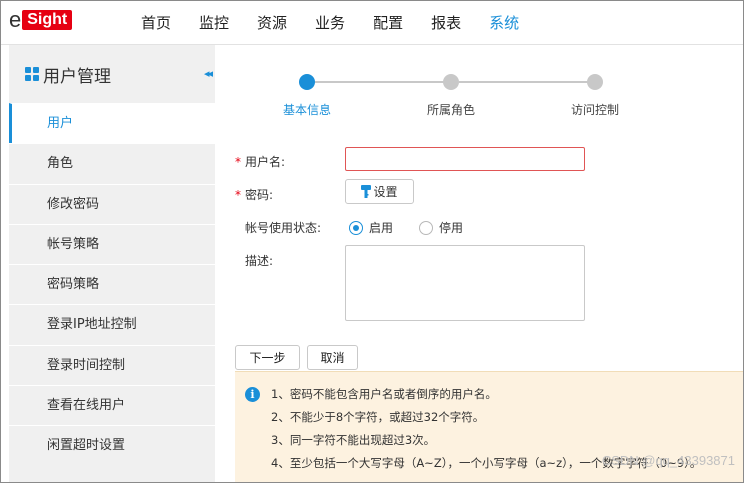 This screenshot has width=744, height=483. I want to click on set-password-button: 设置, so click(379, 191).